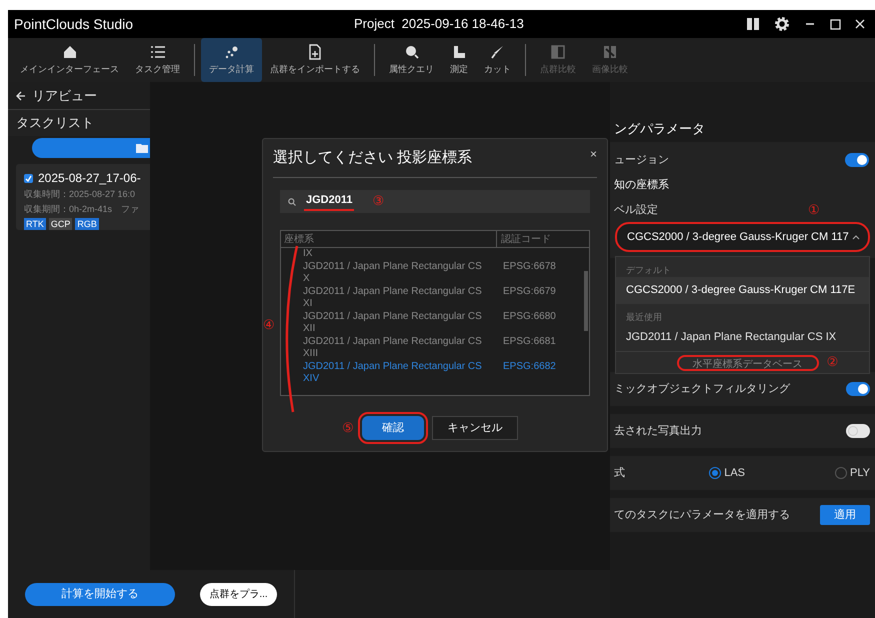 This screenshot has height=618, width=875. What do you see at coordinates (21, 95) in the screenshot?
I see `back-arrow-icon` at bounding box center [21, 95].